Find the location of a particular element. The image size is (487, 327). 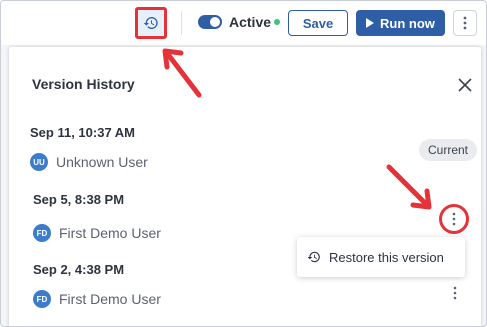

toolbar-divider is located at coordinates (181, 23).